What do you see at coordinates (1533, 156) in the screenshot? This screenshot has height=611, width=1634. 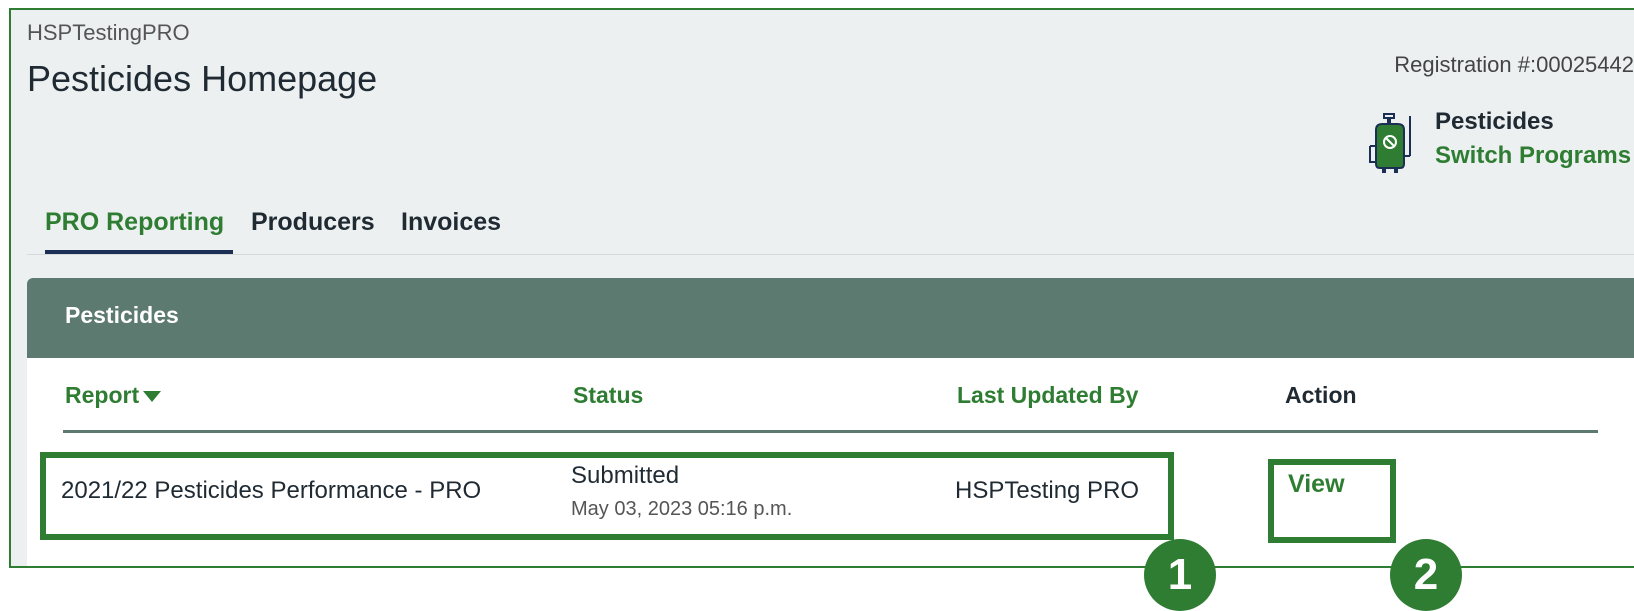 I see `switch-programs-link: Switch Programs` at bounding box center [1533, 156].